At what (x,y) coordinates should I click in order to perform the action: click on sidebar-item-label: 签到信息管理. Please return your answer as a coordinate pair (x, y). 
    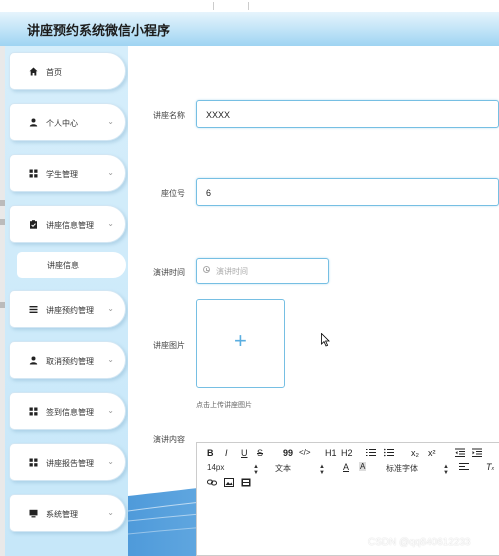
    Looking at the image, I should click on (70, 412).